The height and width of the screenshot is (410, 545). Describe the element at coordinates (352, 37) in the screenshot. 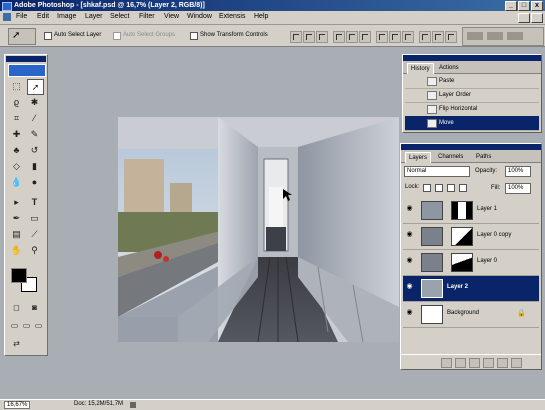

I see `align-hcenter-button` at that location.